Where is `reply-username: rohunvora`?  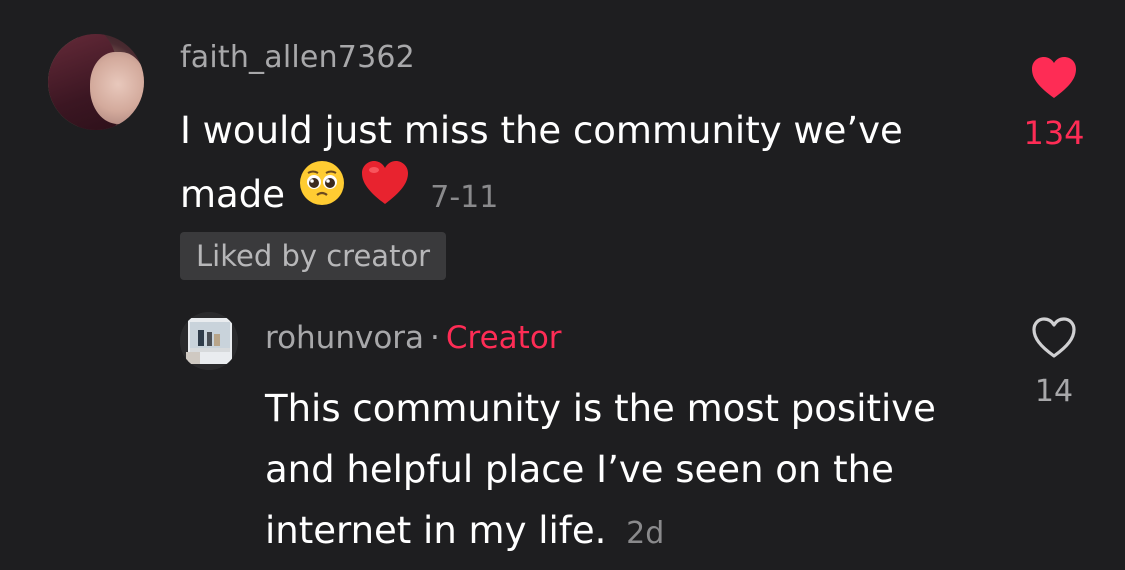
reply-username: rohunvora is located at coordinates (344, 338).